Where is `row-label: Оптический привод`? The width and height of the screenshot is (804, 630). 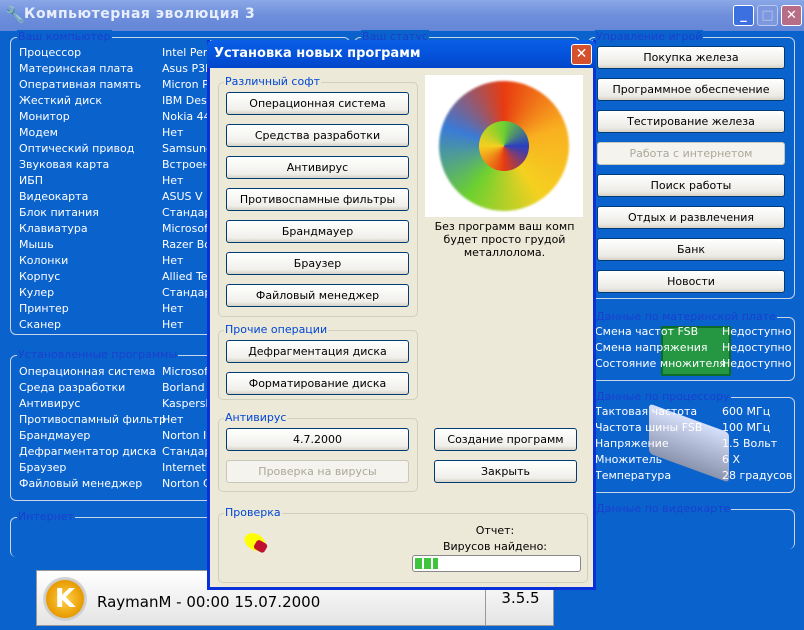 row-label: Оптический привод is located at coordinates (77, 148).